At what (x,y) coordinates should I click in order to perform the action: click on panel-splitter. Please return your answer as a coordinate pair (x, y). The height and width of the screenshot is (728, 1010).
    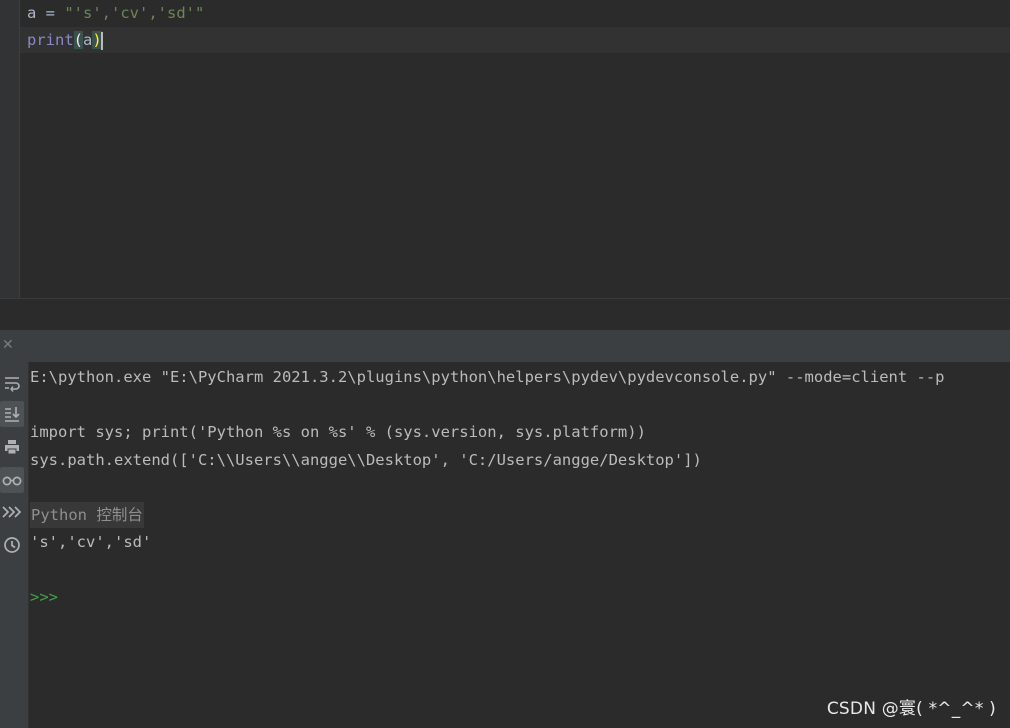
    Looking at the image, I should click on (505, 314).